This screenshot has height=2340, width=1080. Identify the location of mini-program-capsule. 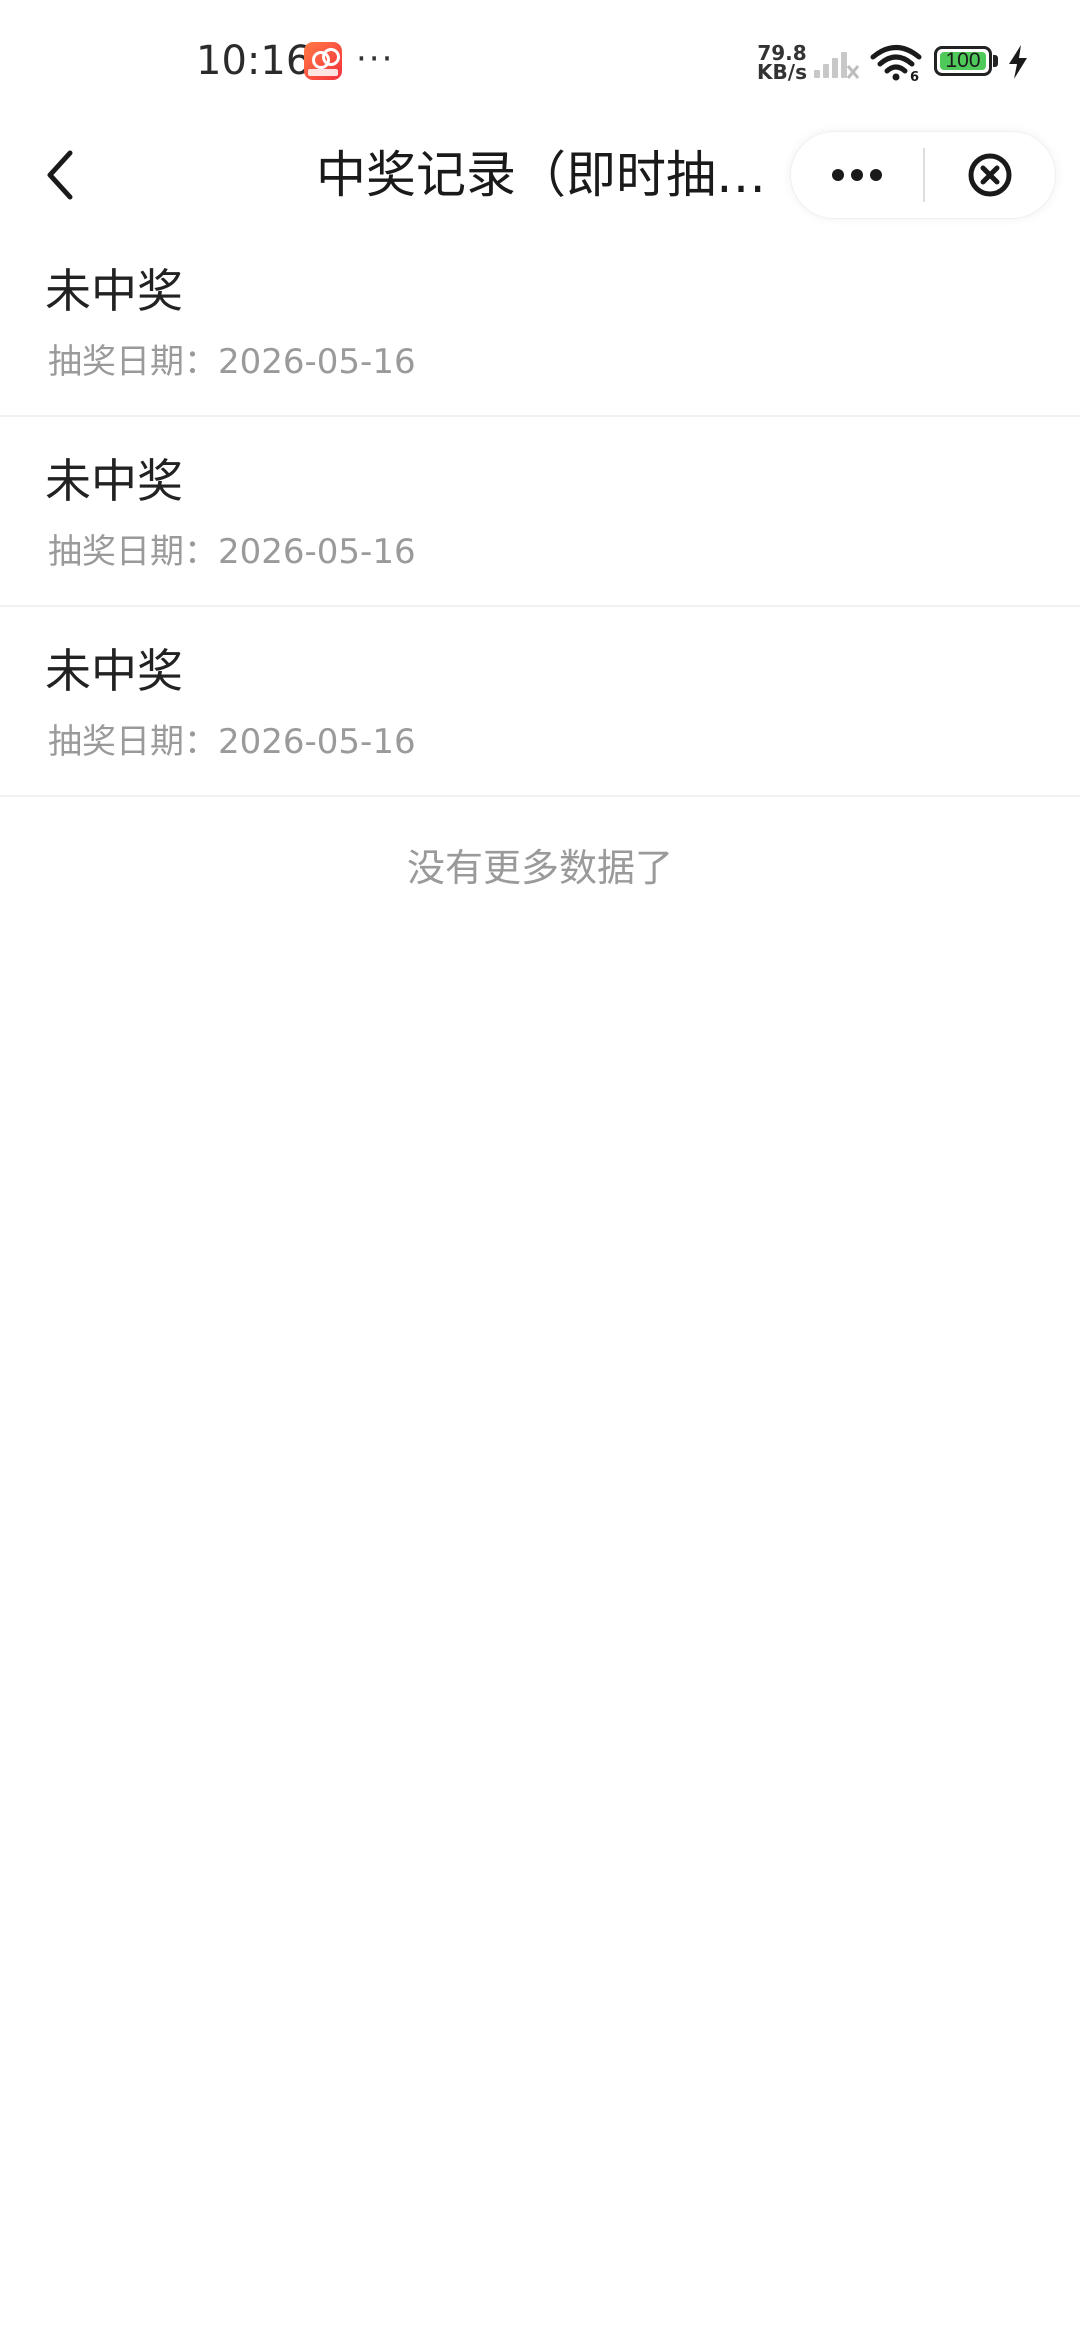
(923, 175).